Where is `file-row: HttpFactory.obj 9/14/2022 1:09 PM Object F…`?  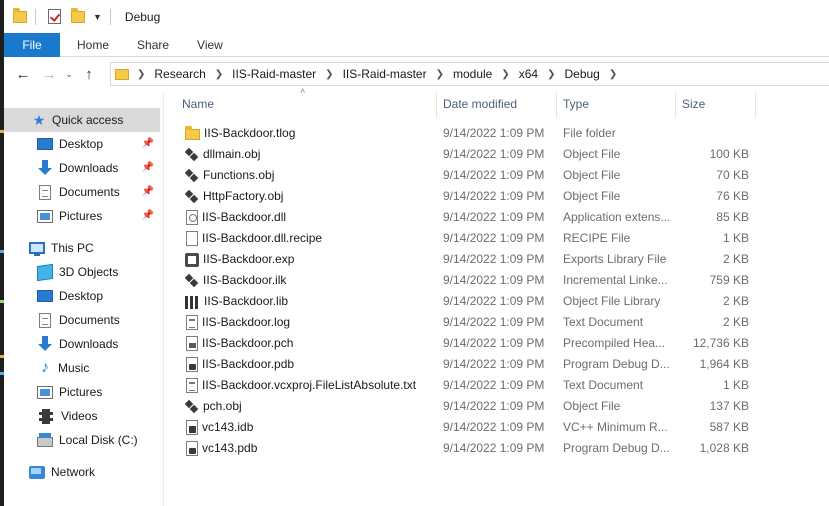
file-row: HttpFactory.obj 9/14/2022 1:09 PM Object F… is located at coordinates (502, 196).